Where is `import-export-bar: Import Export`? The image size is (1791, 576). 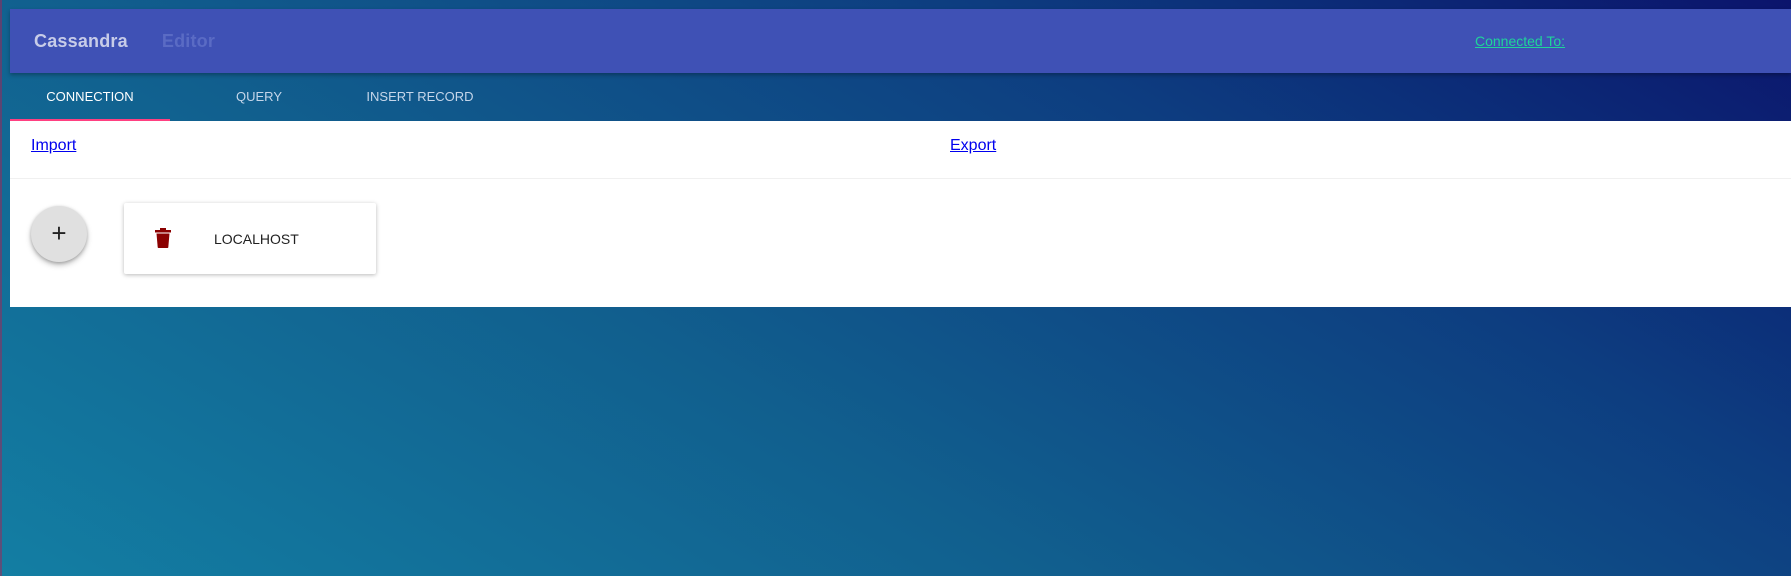
import-export-bar: Import Export is located at coordinates (900, 150).